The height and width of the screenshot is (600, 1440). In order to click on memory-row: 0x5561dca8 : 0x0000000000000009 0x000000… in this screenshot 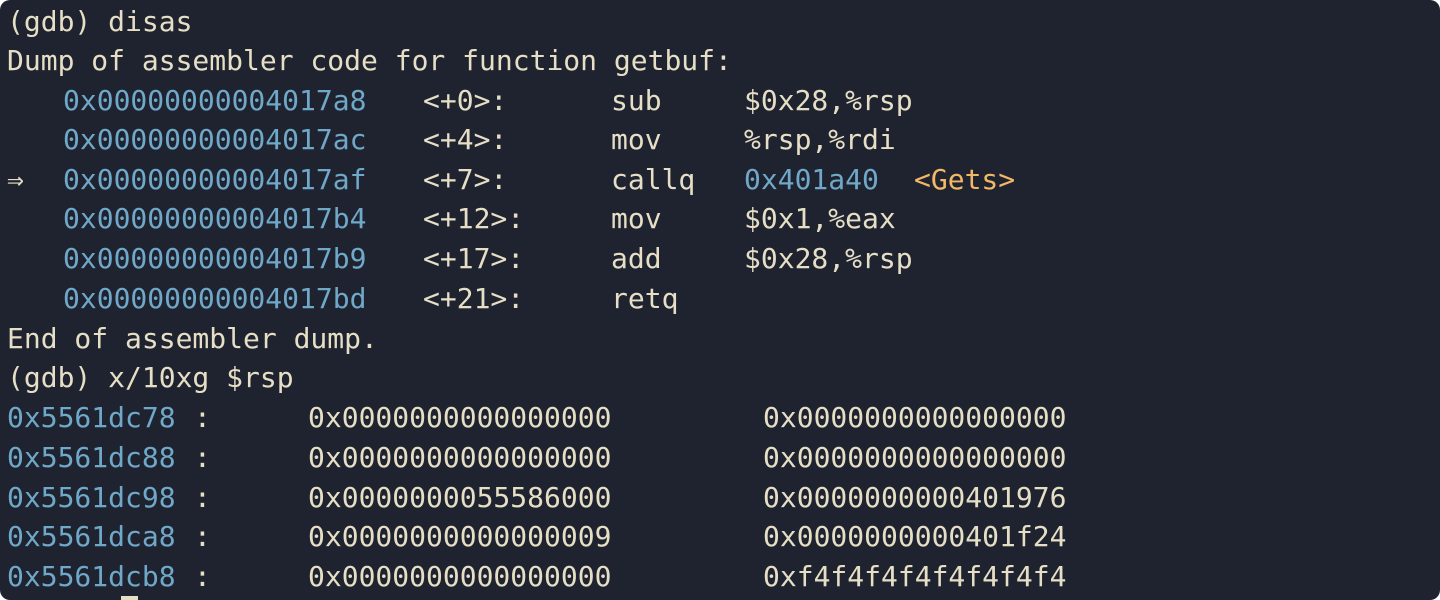, I will do `click(536, 537)`.